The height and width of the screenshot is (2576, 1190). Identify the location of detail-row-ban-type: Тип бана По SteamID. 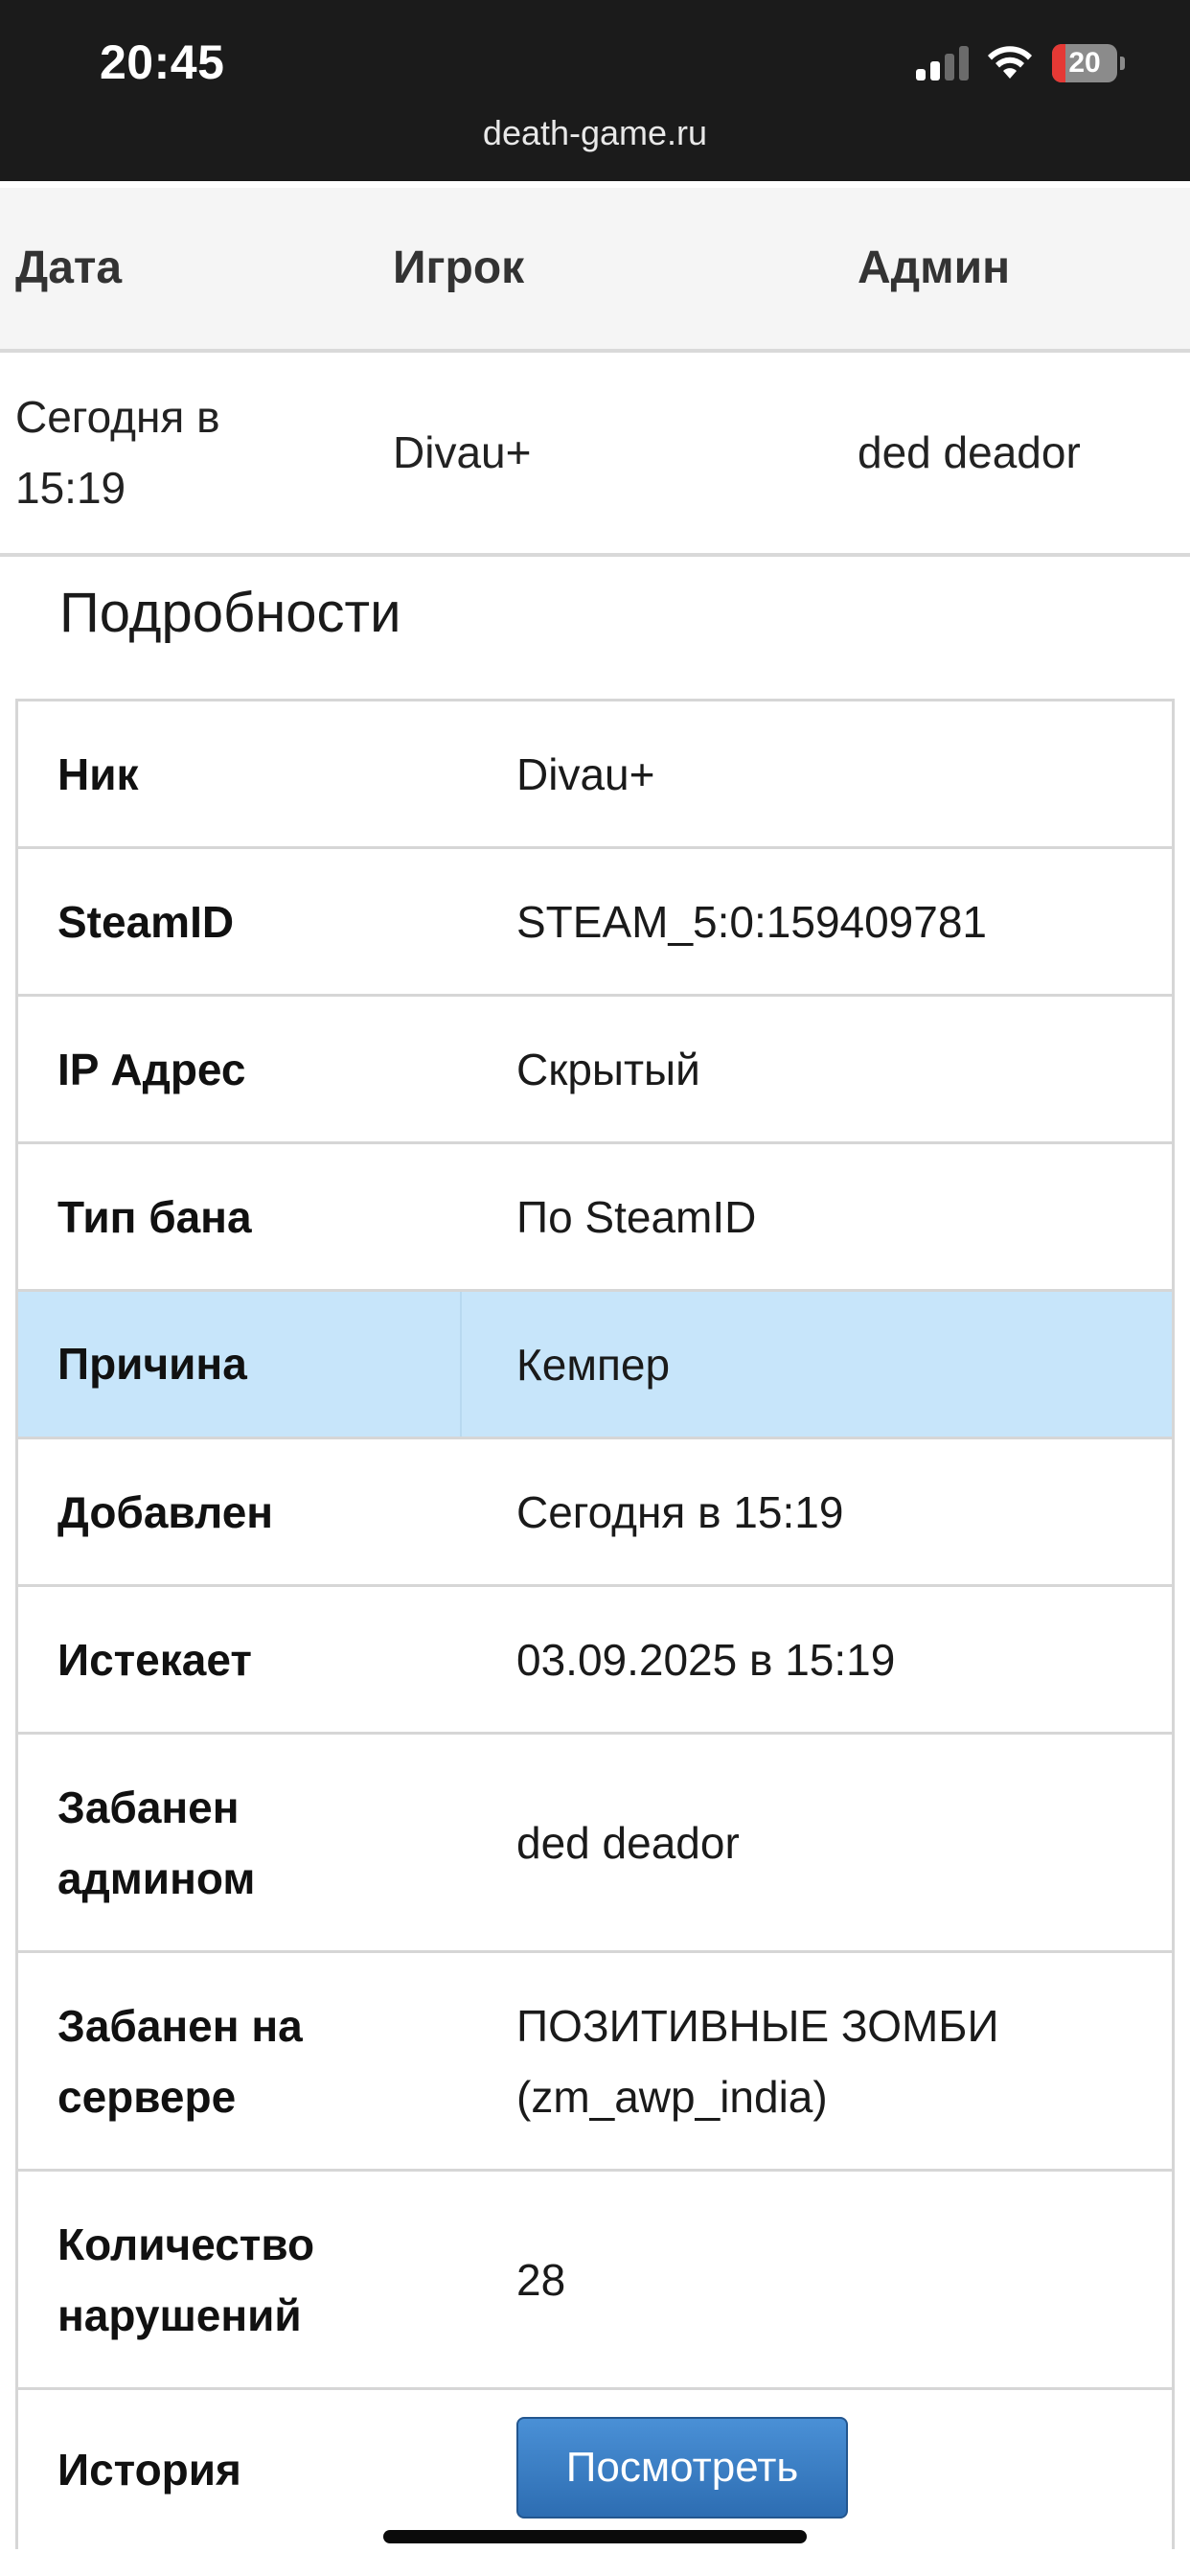
(595, 1218).